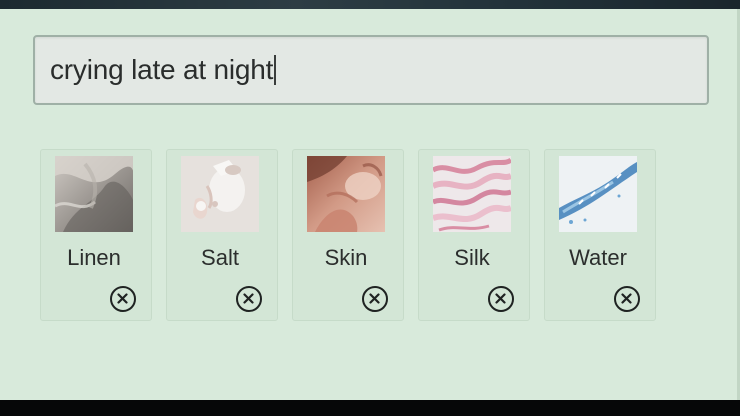 This screenshot has height=416, width=740. Describe the element at coordinates (220, 194) in the screenshot. I see `salt-image` at that location.